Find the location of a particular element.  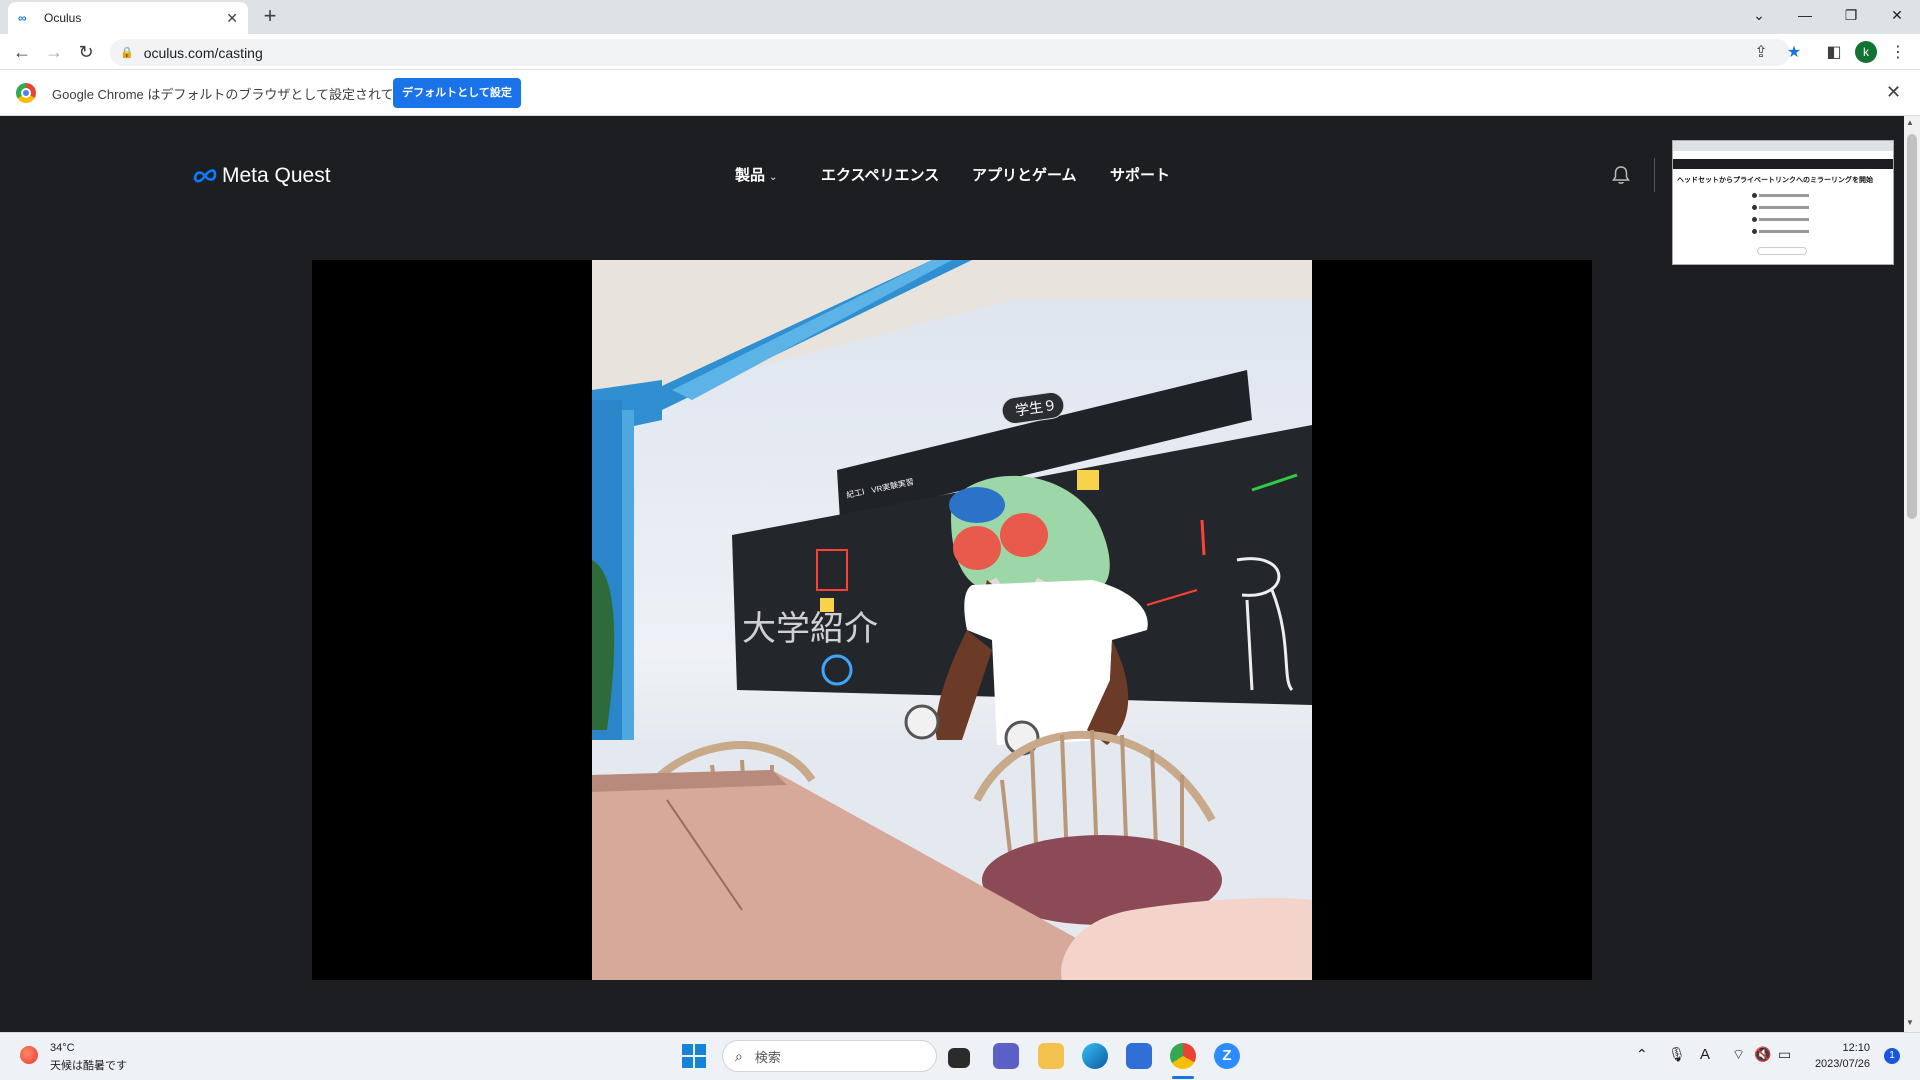

chalkboard-writing: 大学紹介 is located at coordinates (810, 629).